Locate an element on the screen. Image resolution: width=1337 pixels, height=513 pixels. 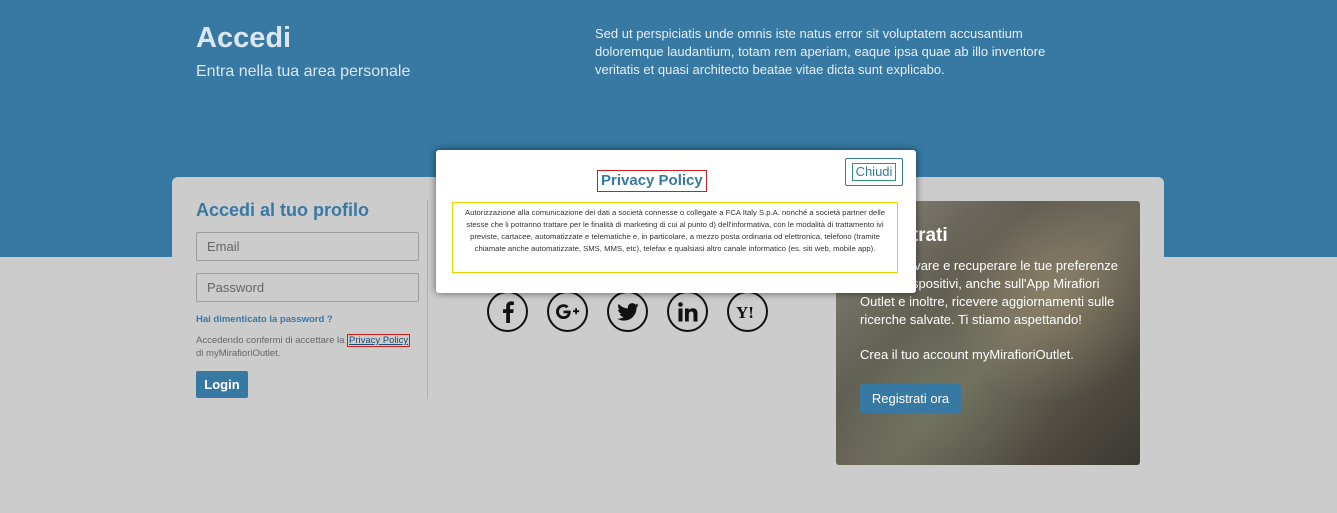
forgot-password-link: Hai dimenticato la password ? is located at coordinates (264, 319).